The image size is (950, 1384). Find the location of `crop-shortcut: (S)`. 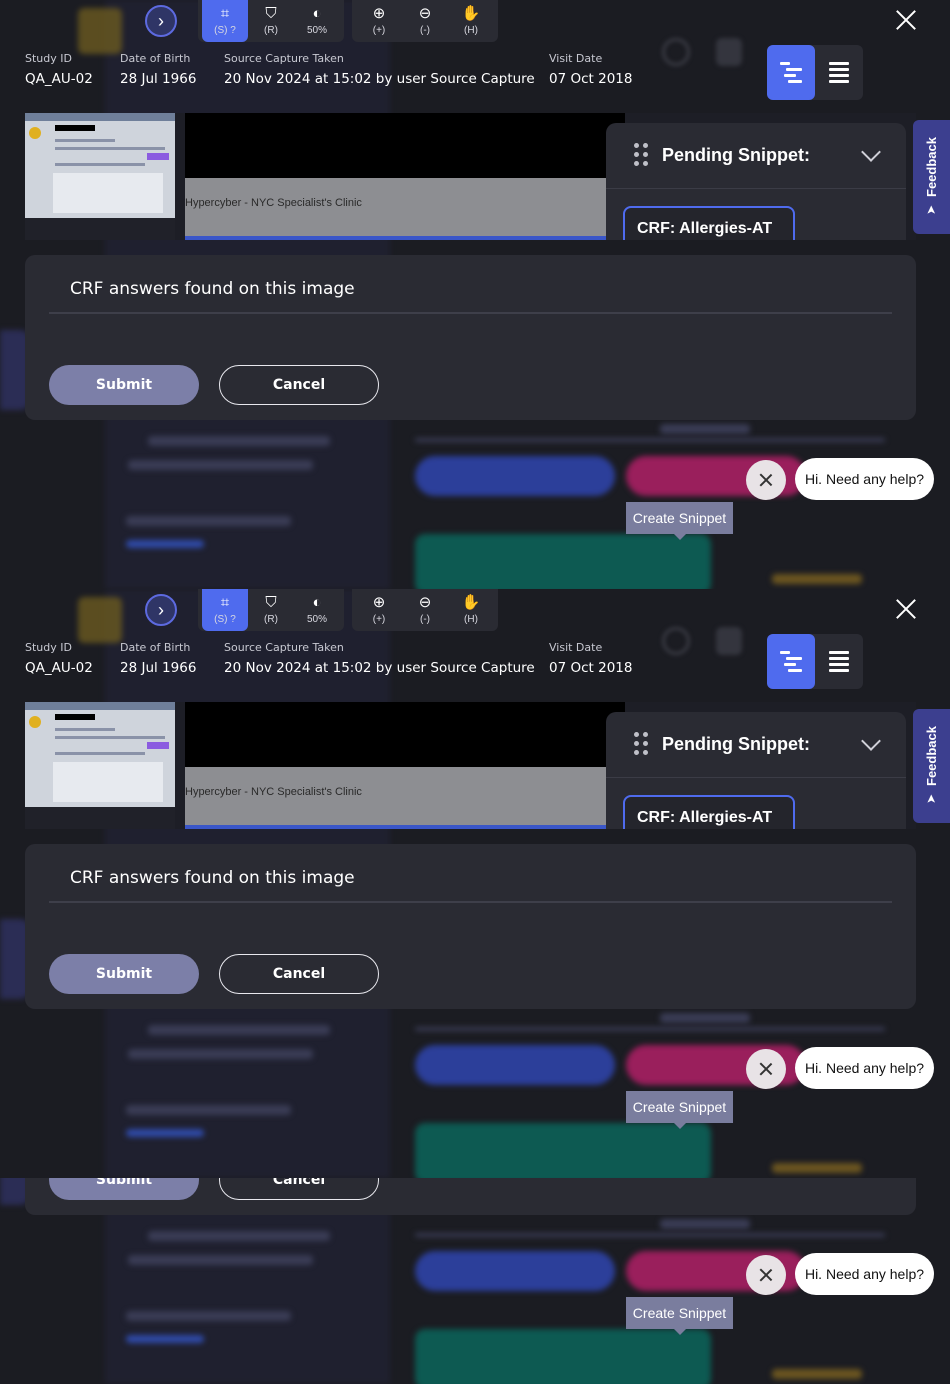

crop-shortcut: (S) is located at coordinates (221, 619).